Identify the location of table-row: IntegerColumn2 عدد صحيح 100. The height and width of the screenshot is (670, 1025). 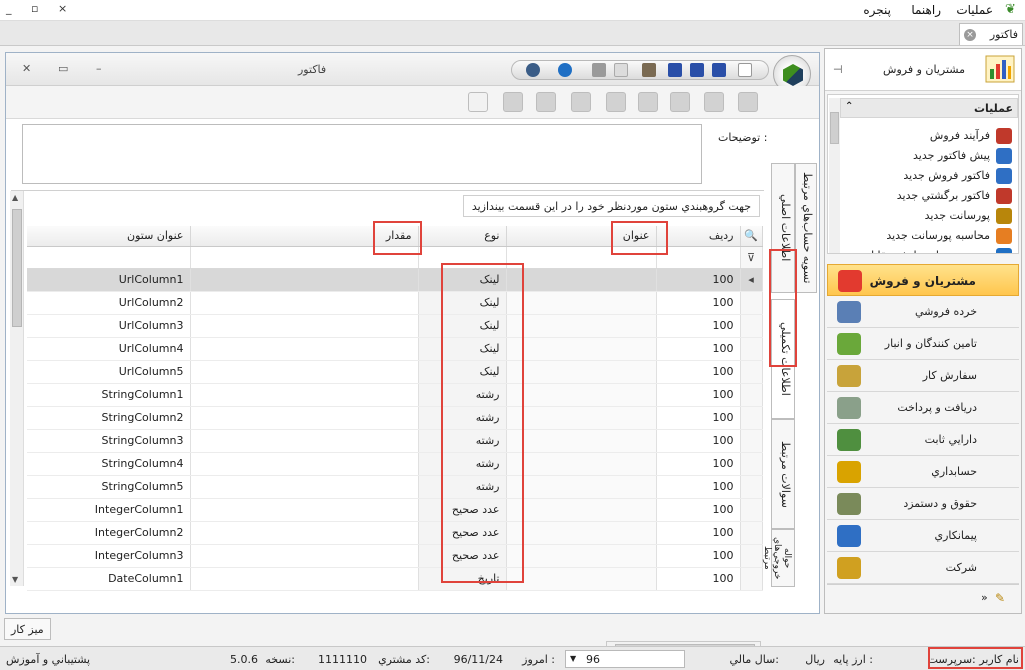
(395, 533).